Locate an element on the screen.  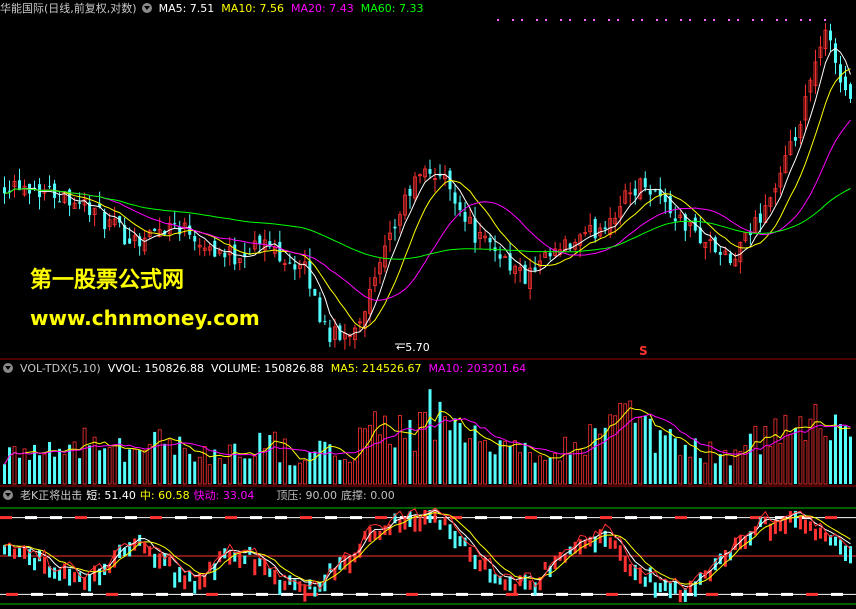
ma60-label: MA60: 7.33 is located at coordinates (392, 8).